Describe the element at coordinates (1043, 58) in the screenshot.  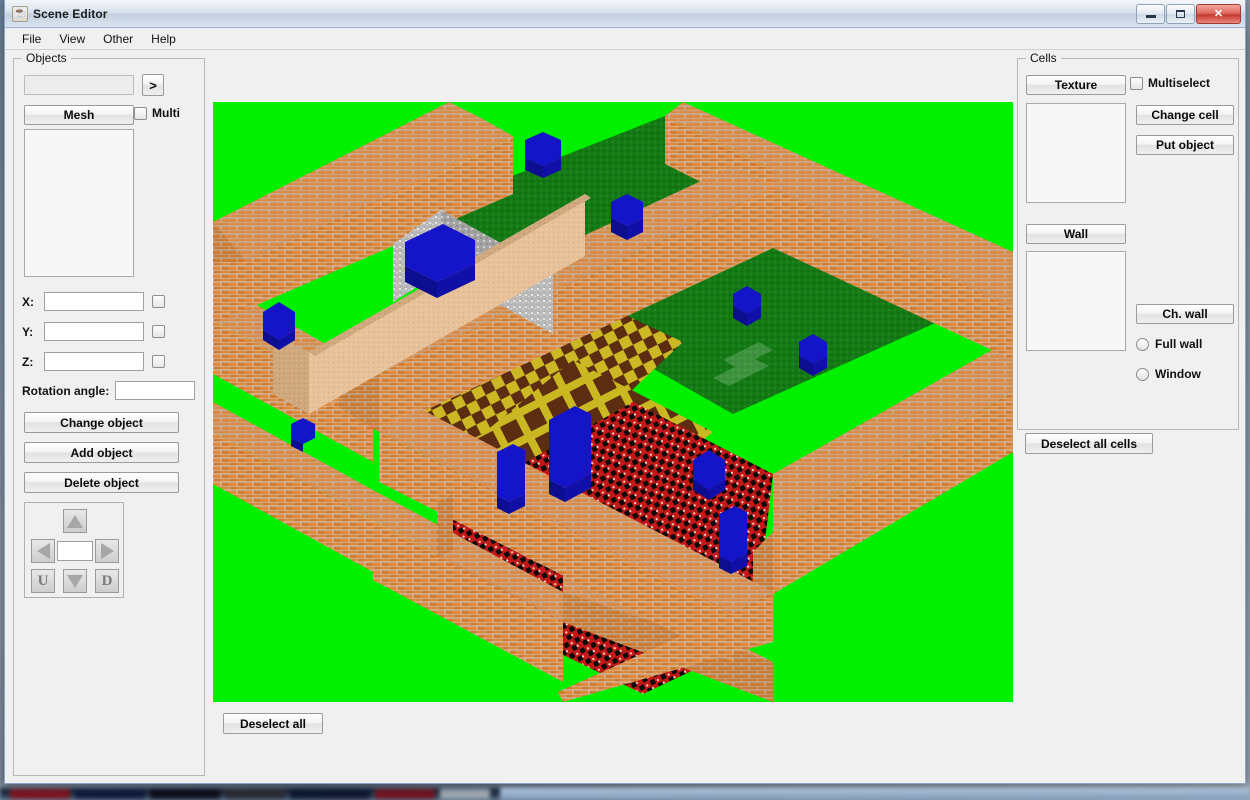
I see `cells-panel-title: Cells` at that location.